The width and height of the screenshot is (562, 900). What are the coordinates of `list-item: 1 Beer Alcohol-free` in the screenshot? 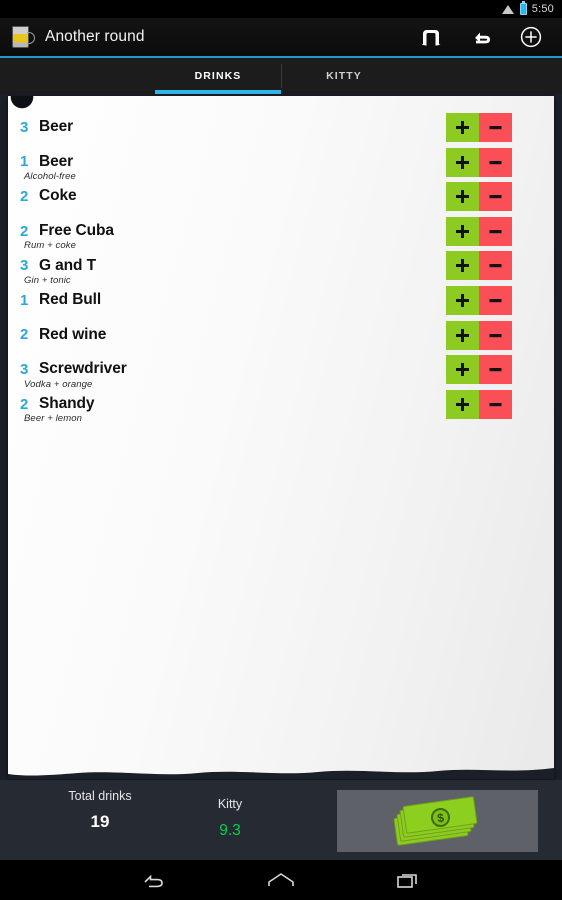 It's located at (281, 163).